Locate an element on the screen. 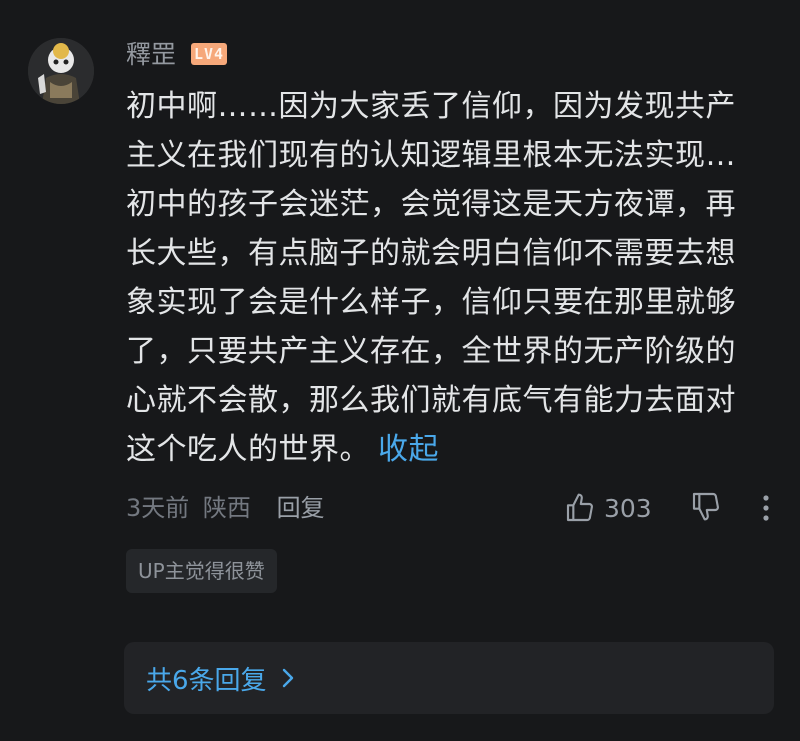 The height and width of the screenshot is (741, 800). avatar is located at coordinates (61, 71).